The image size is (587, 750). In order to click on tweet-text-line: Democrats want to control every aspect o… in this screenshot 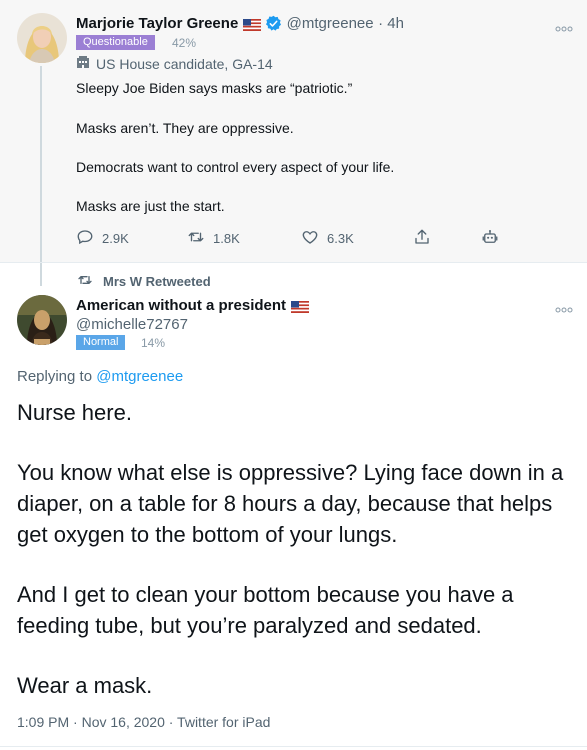, I will do `click(235, 167)`.